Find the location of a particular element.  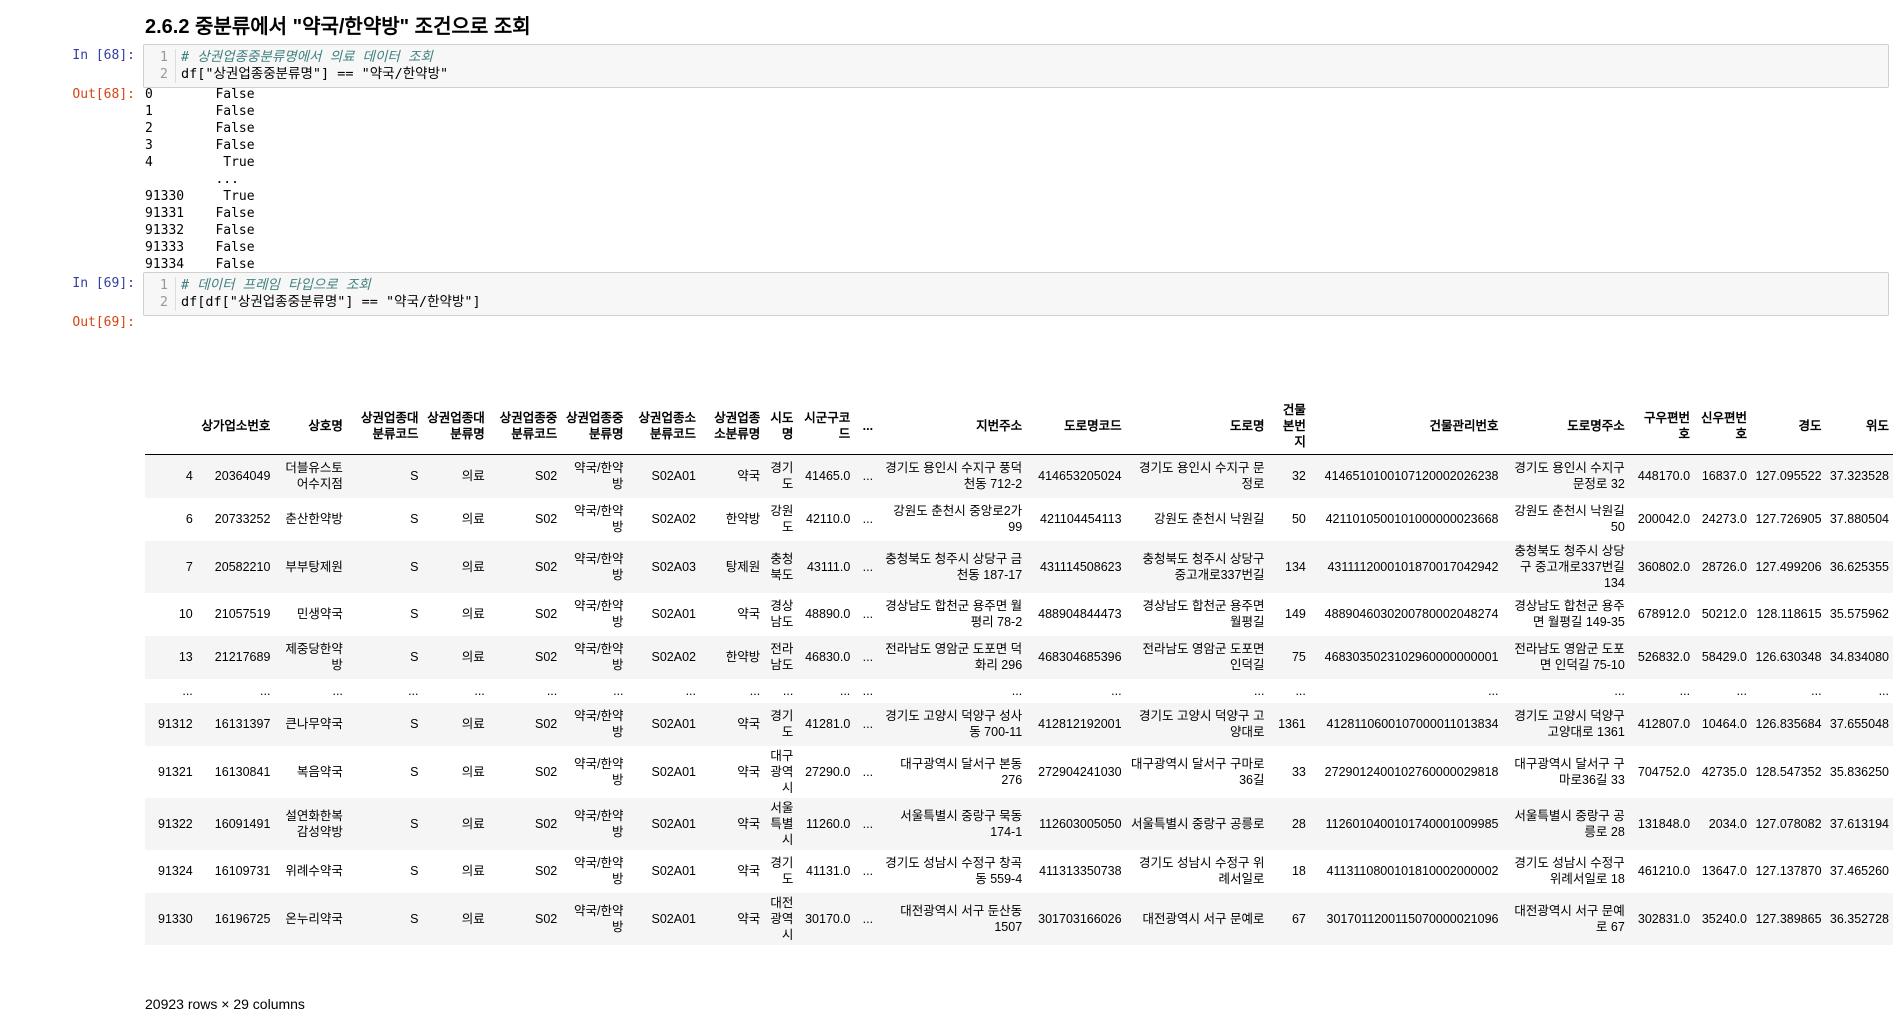

table-cell: 경기도 고양시 덕양구 성사동 700-11 is located at coordinates (954, 724).